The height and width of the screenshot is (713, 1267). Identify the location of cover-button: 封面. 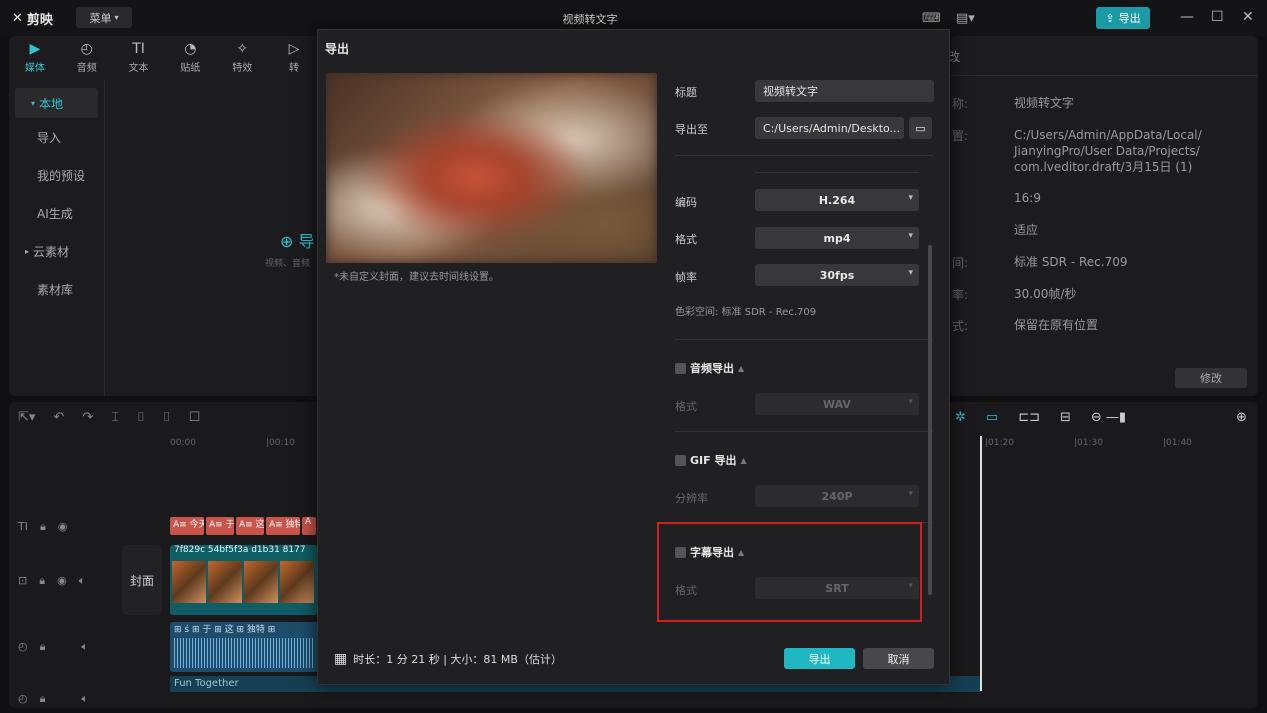
(142, 580).